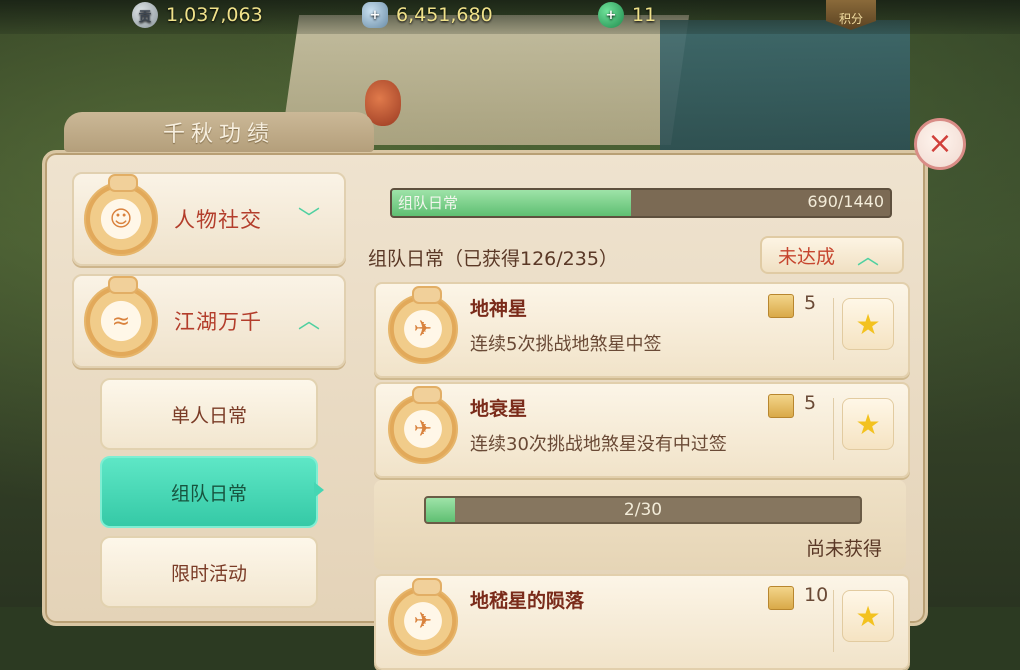 This screenshot has width=1020, height=670. What do you see at coordinates (845, 201) in the screenshot?
I see `category-progress-value: 690/1440` at bounding box center [845, 201].